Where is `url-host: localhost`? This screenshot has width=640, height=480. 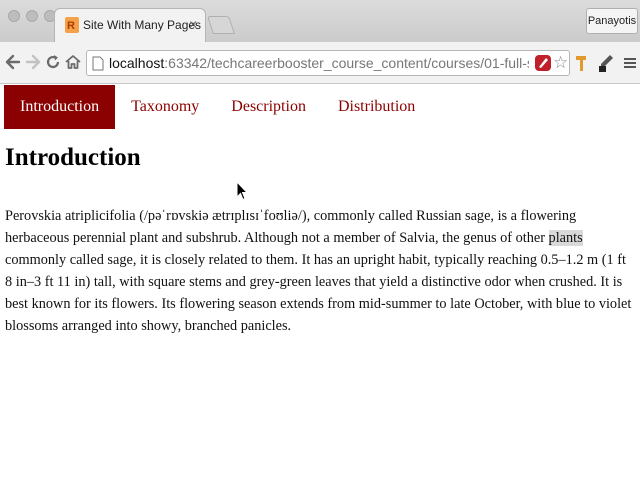 url-host: localhost is located at coordinates (137, 63).